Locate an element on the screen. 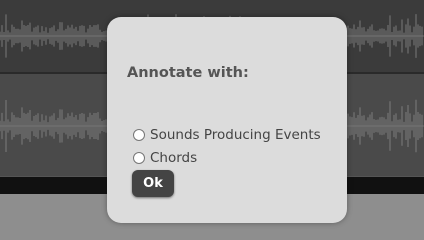 This screenshot has width=424, height=240. dialog-title: Annotate with: is located at coordinates (188, 73).